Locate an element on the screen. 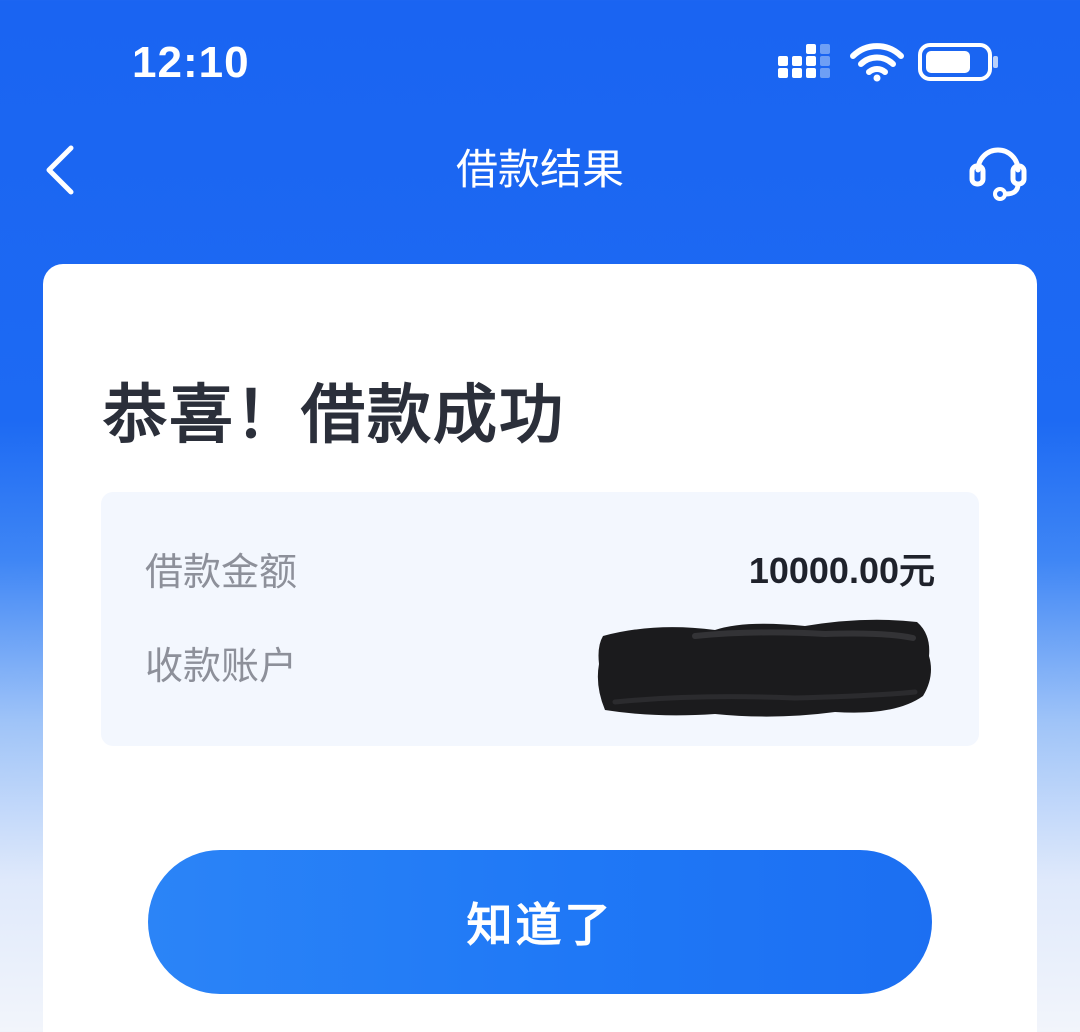  chevron-left-icon is located at coordinates (60, 170).